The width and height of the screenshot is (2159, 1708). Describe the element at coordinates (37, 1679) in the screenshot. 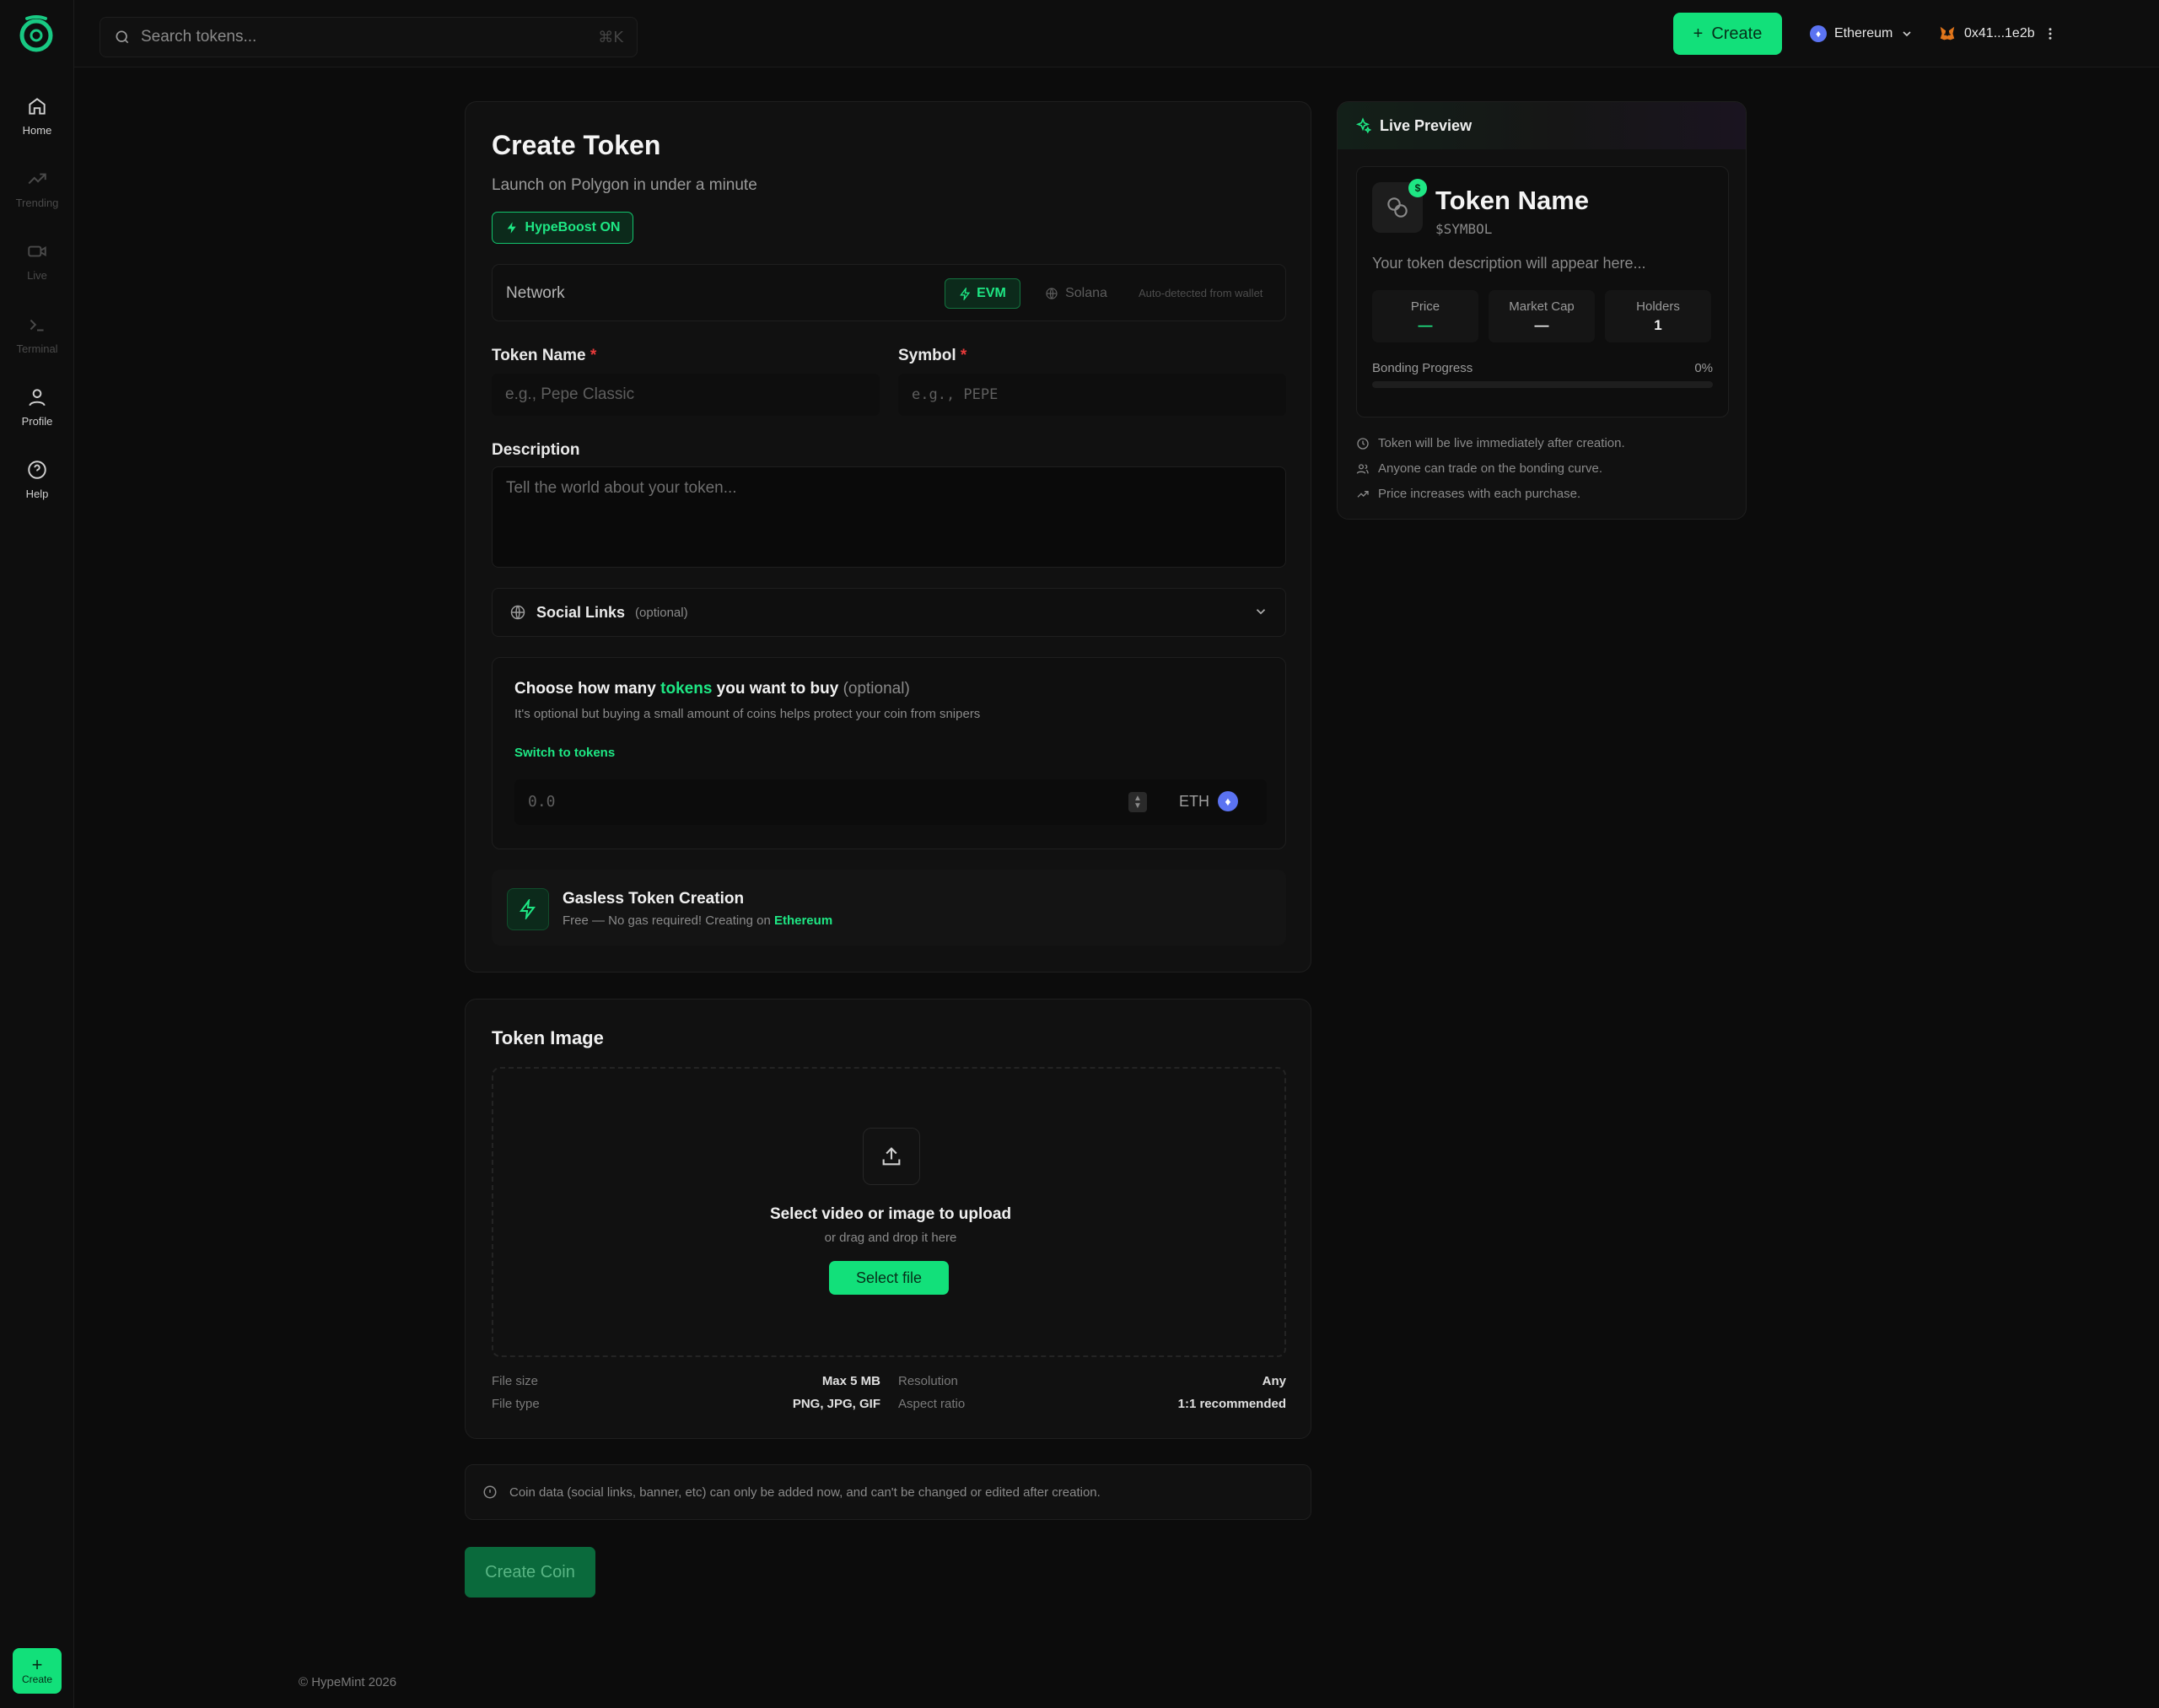

I see `sidebar-create-label: Create` at that location.